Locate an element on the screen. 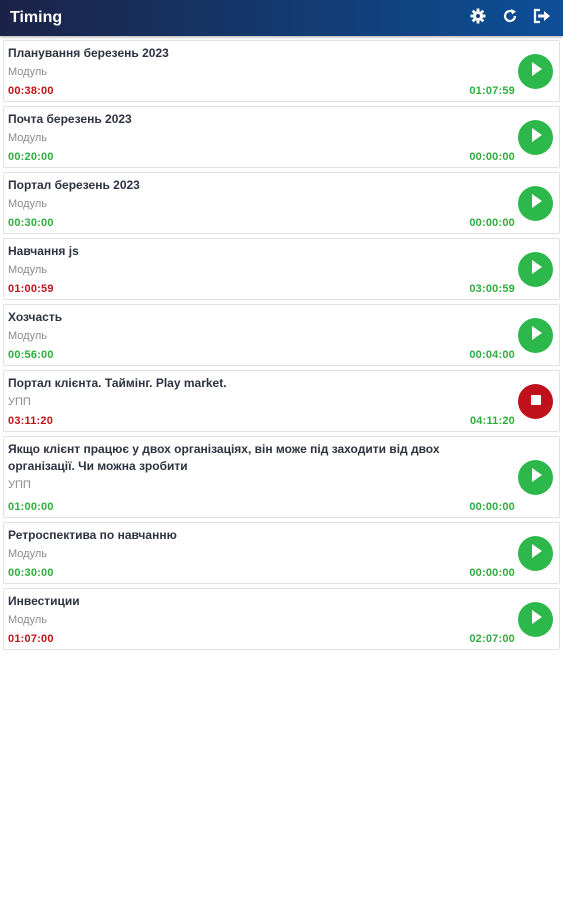 This screenshot has width=563, height=900. task-spent-time: 00:56:00 is located at coordinates (31, 355).